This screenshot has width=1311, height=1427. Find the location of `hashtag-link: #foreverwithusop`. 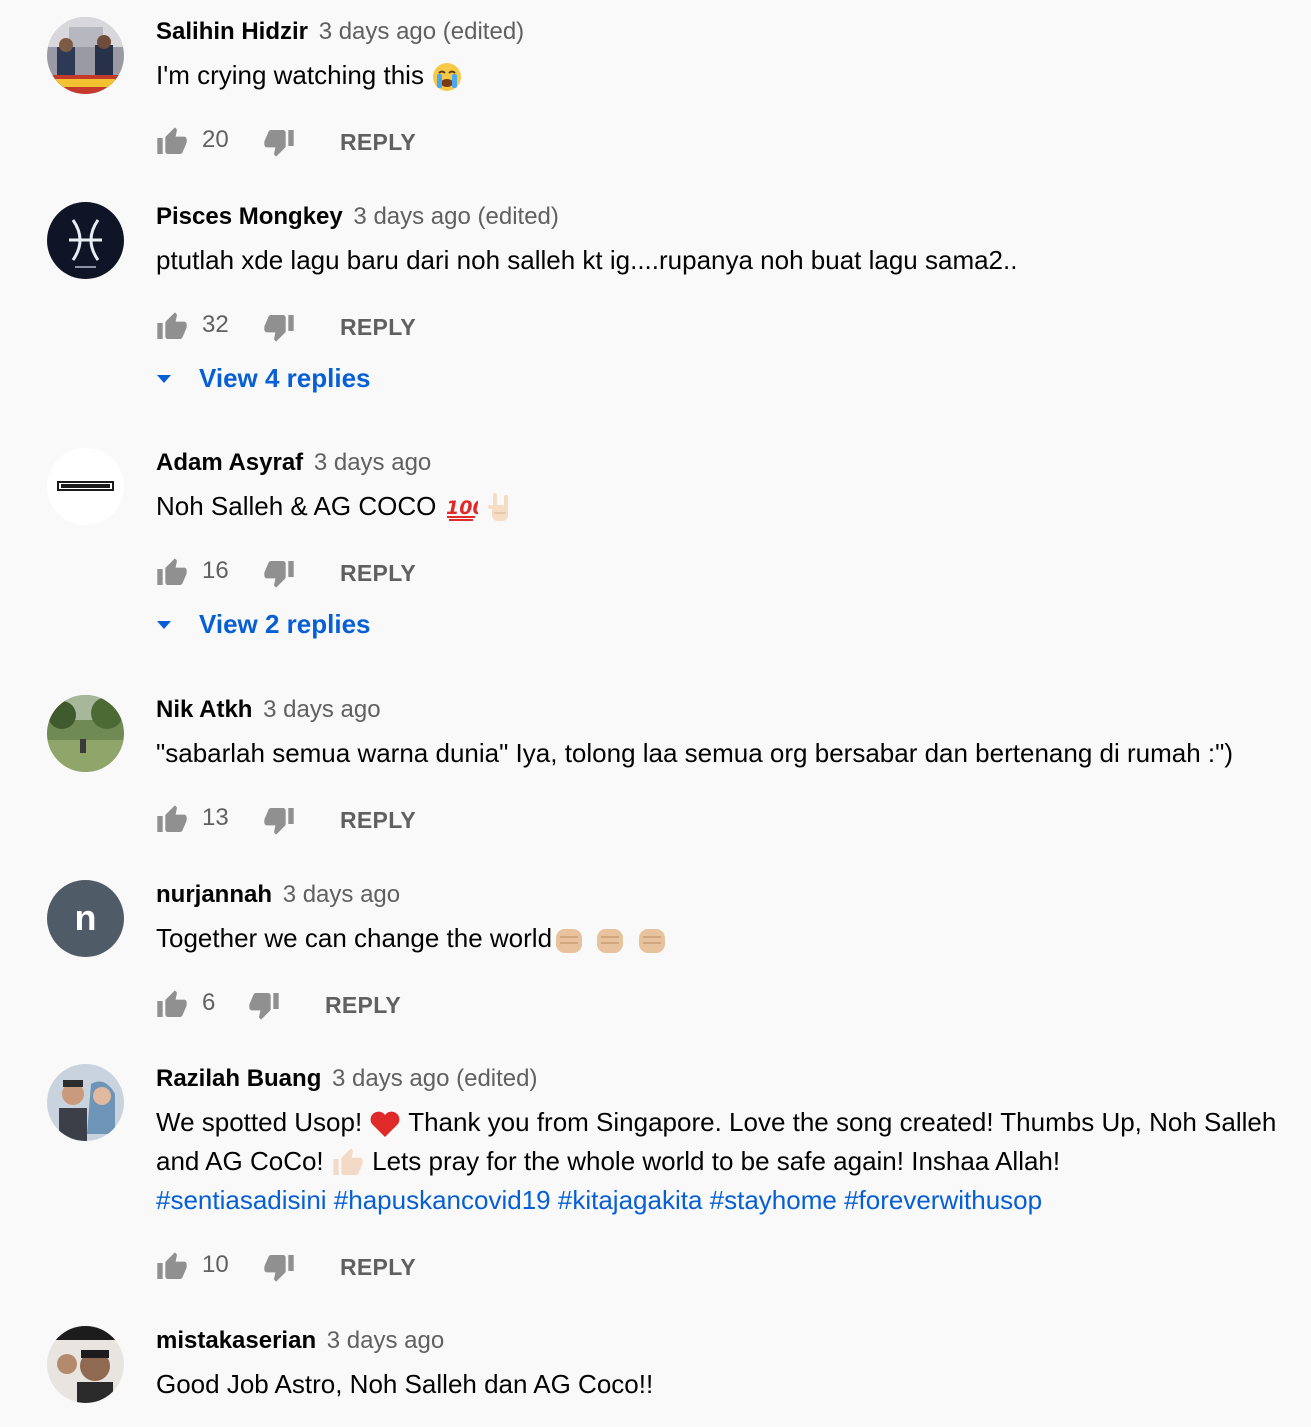

hashtag-link: #foreverwithusop is located at coordinates (943, 1200).